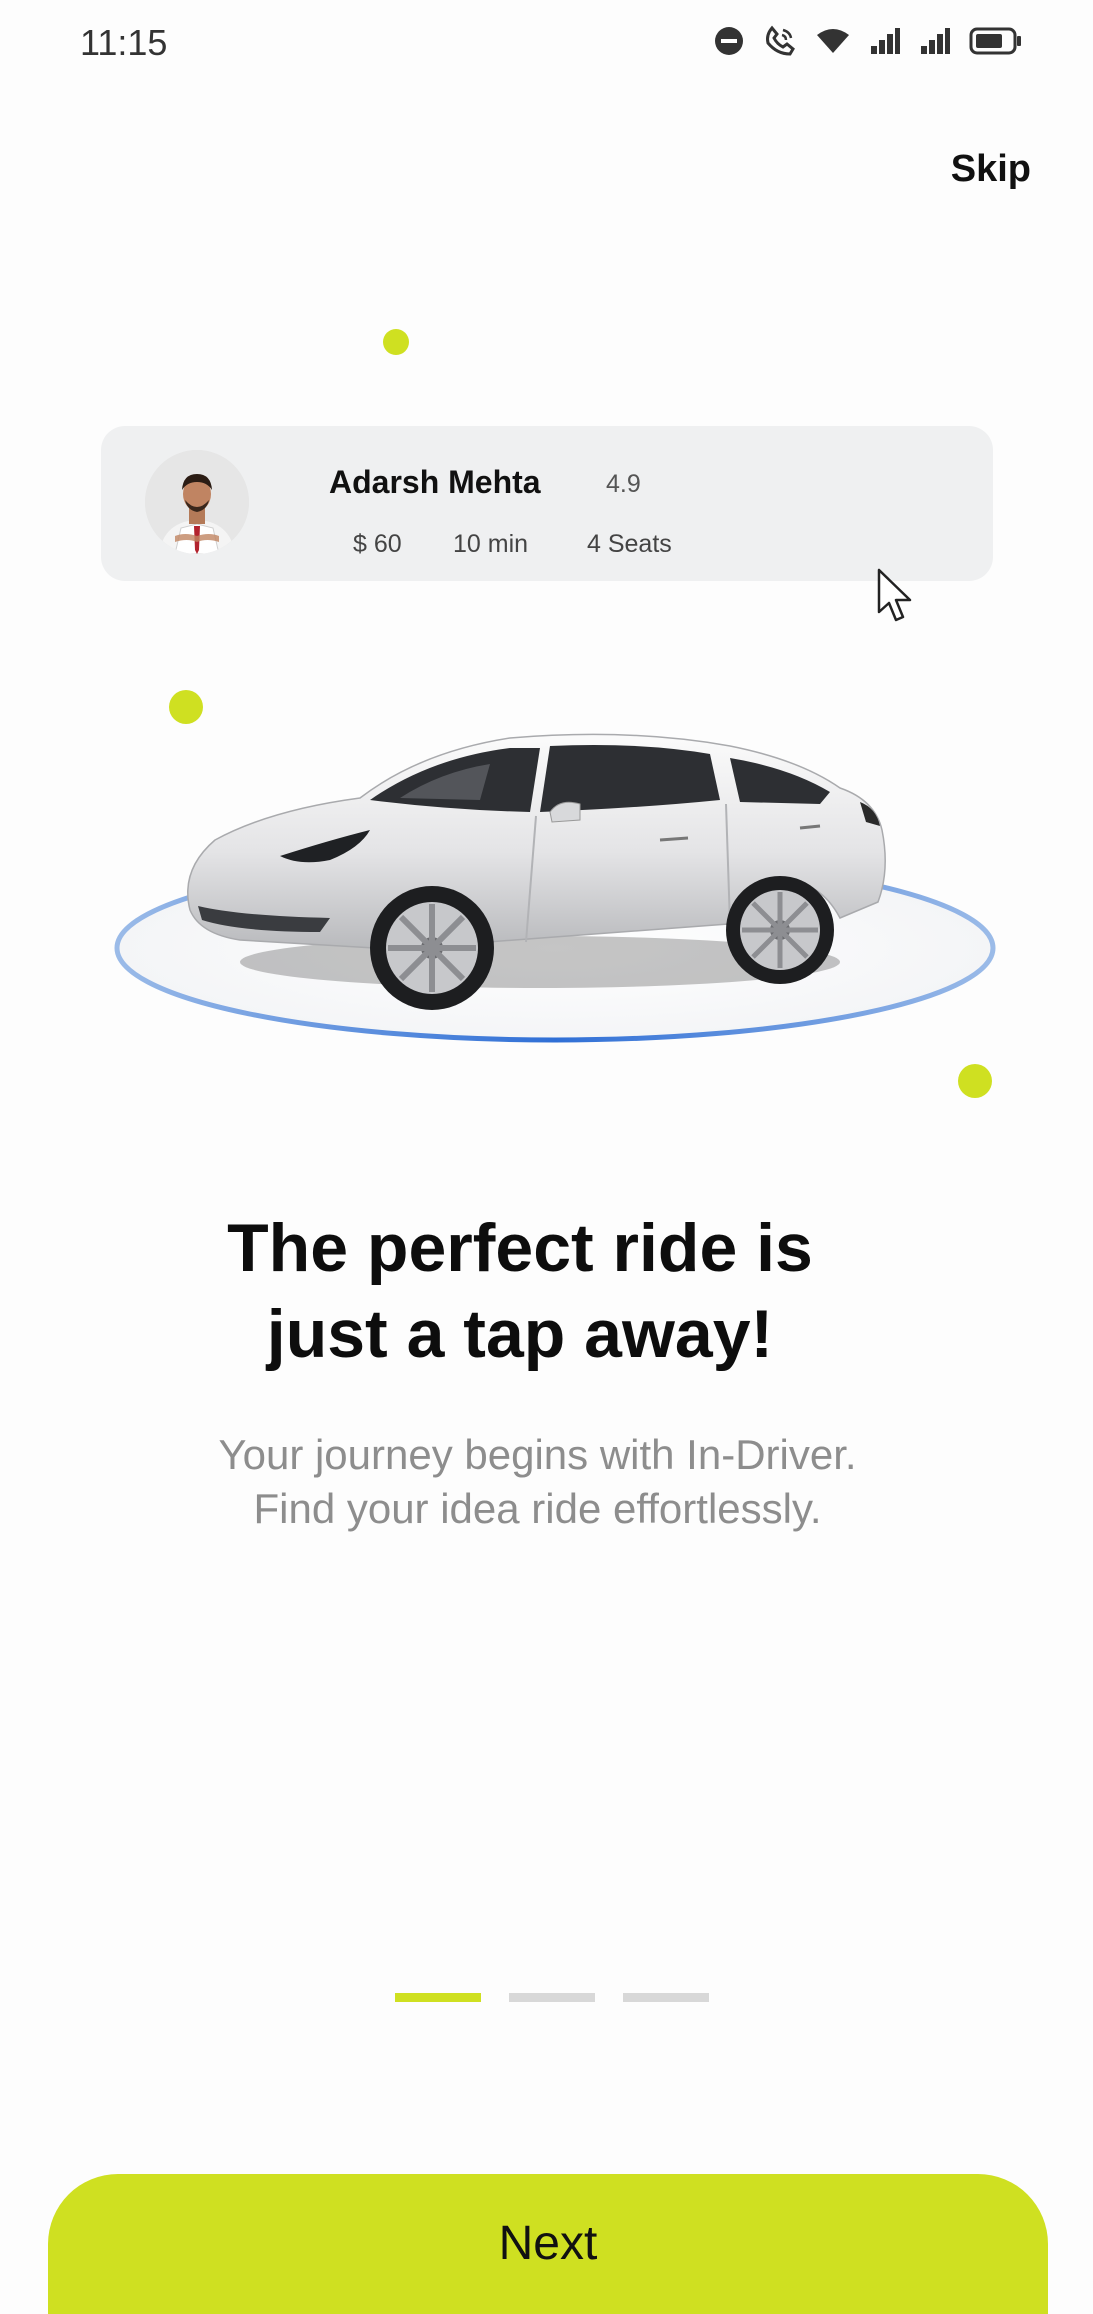 The height and width of the screenshot is (2314, 1093). What do you see at coordinates (896, 598) in the screenshot?
I see `mouse-cursor-icon` at bounding box center [896, 598].